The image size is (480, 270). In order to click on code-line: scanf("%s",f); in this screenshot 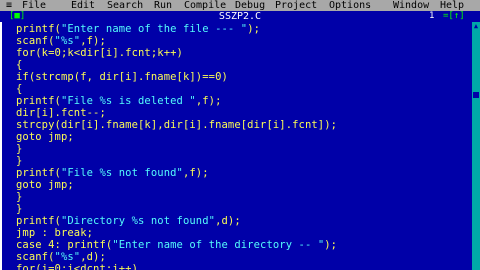, I will do `click(61, 41)`.